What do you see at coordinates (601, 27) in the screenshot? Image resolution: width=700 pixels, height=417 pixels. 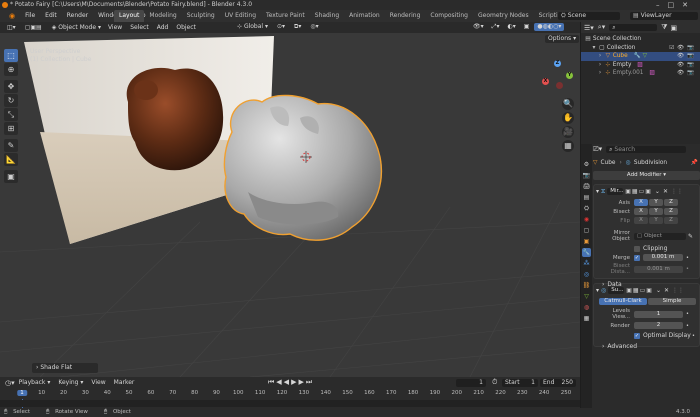 I see `outliner-display-icon: ⌕▾` at bounding box center [601, 27].